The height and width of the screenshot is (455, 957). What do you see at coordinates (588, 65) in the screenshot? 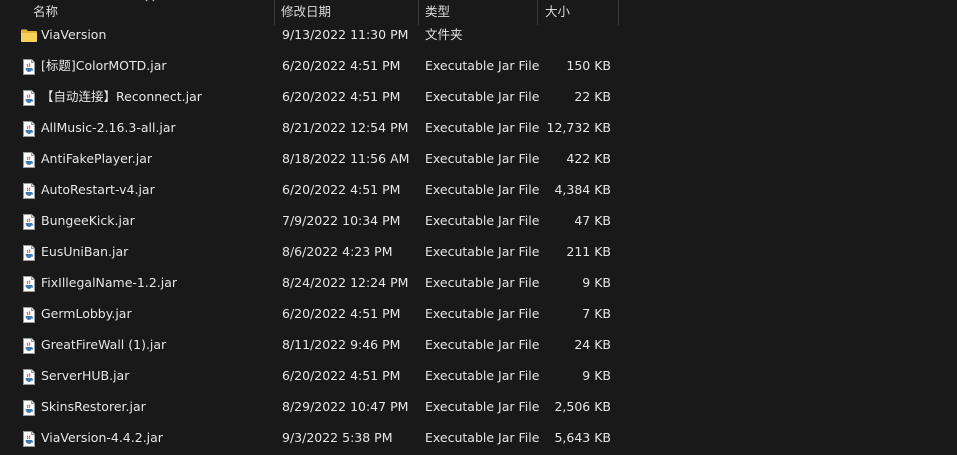
I see `file-size: 150 KB` at bounding box center [588, 65].